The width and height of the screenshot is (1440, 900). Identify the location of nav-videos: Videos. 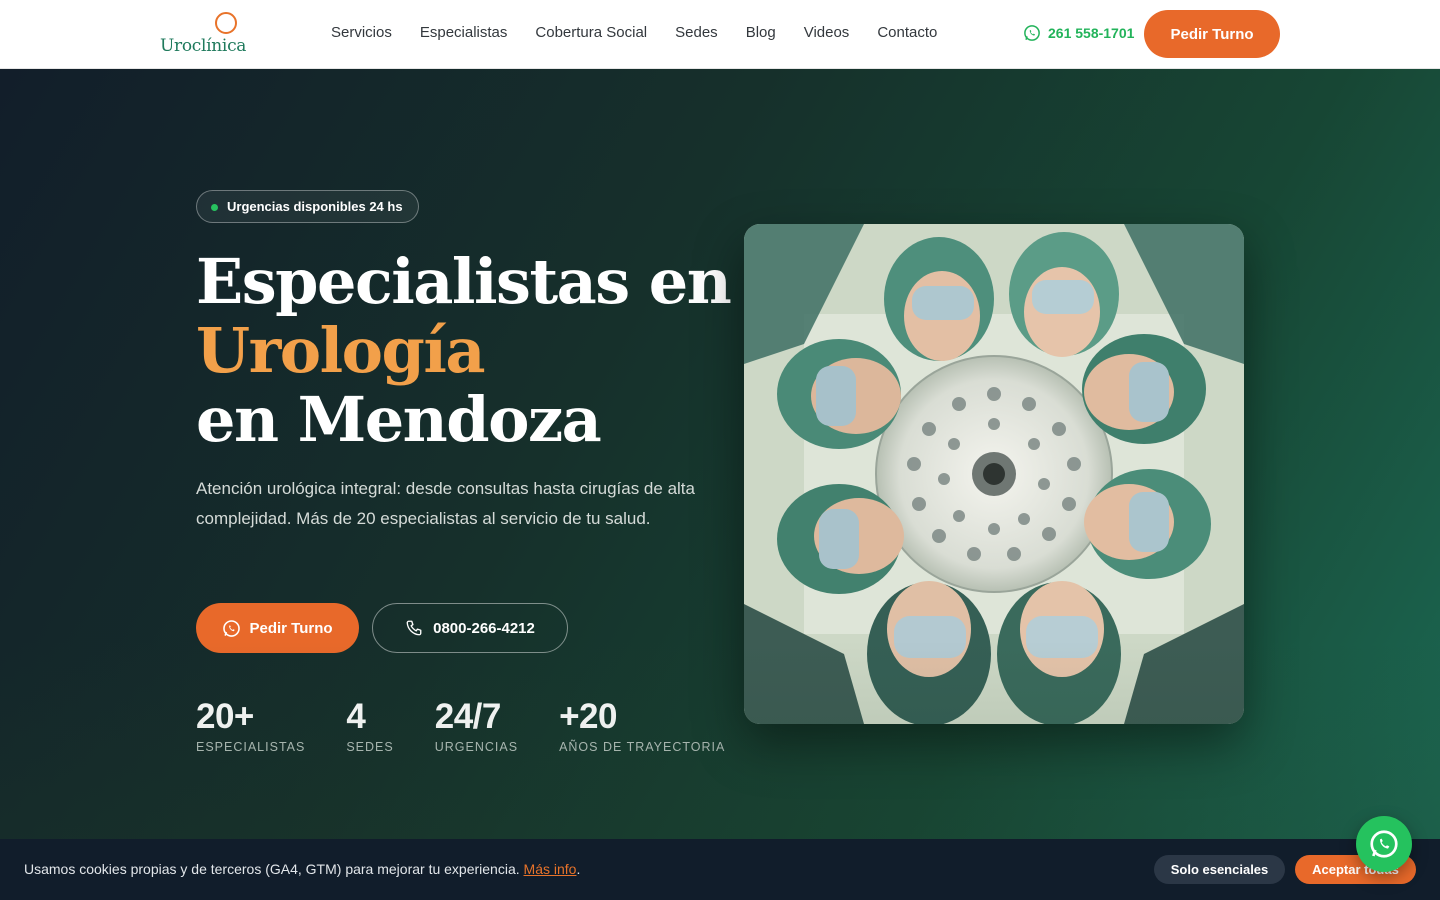
(827, 32).